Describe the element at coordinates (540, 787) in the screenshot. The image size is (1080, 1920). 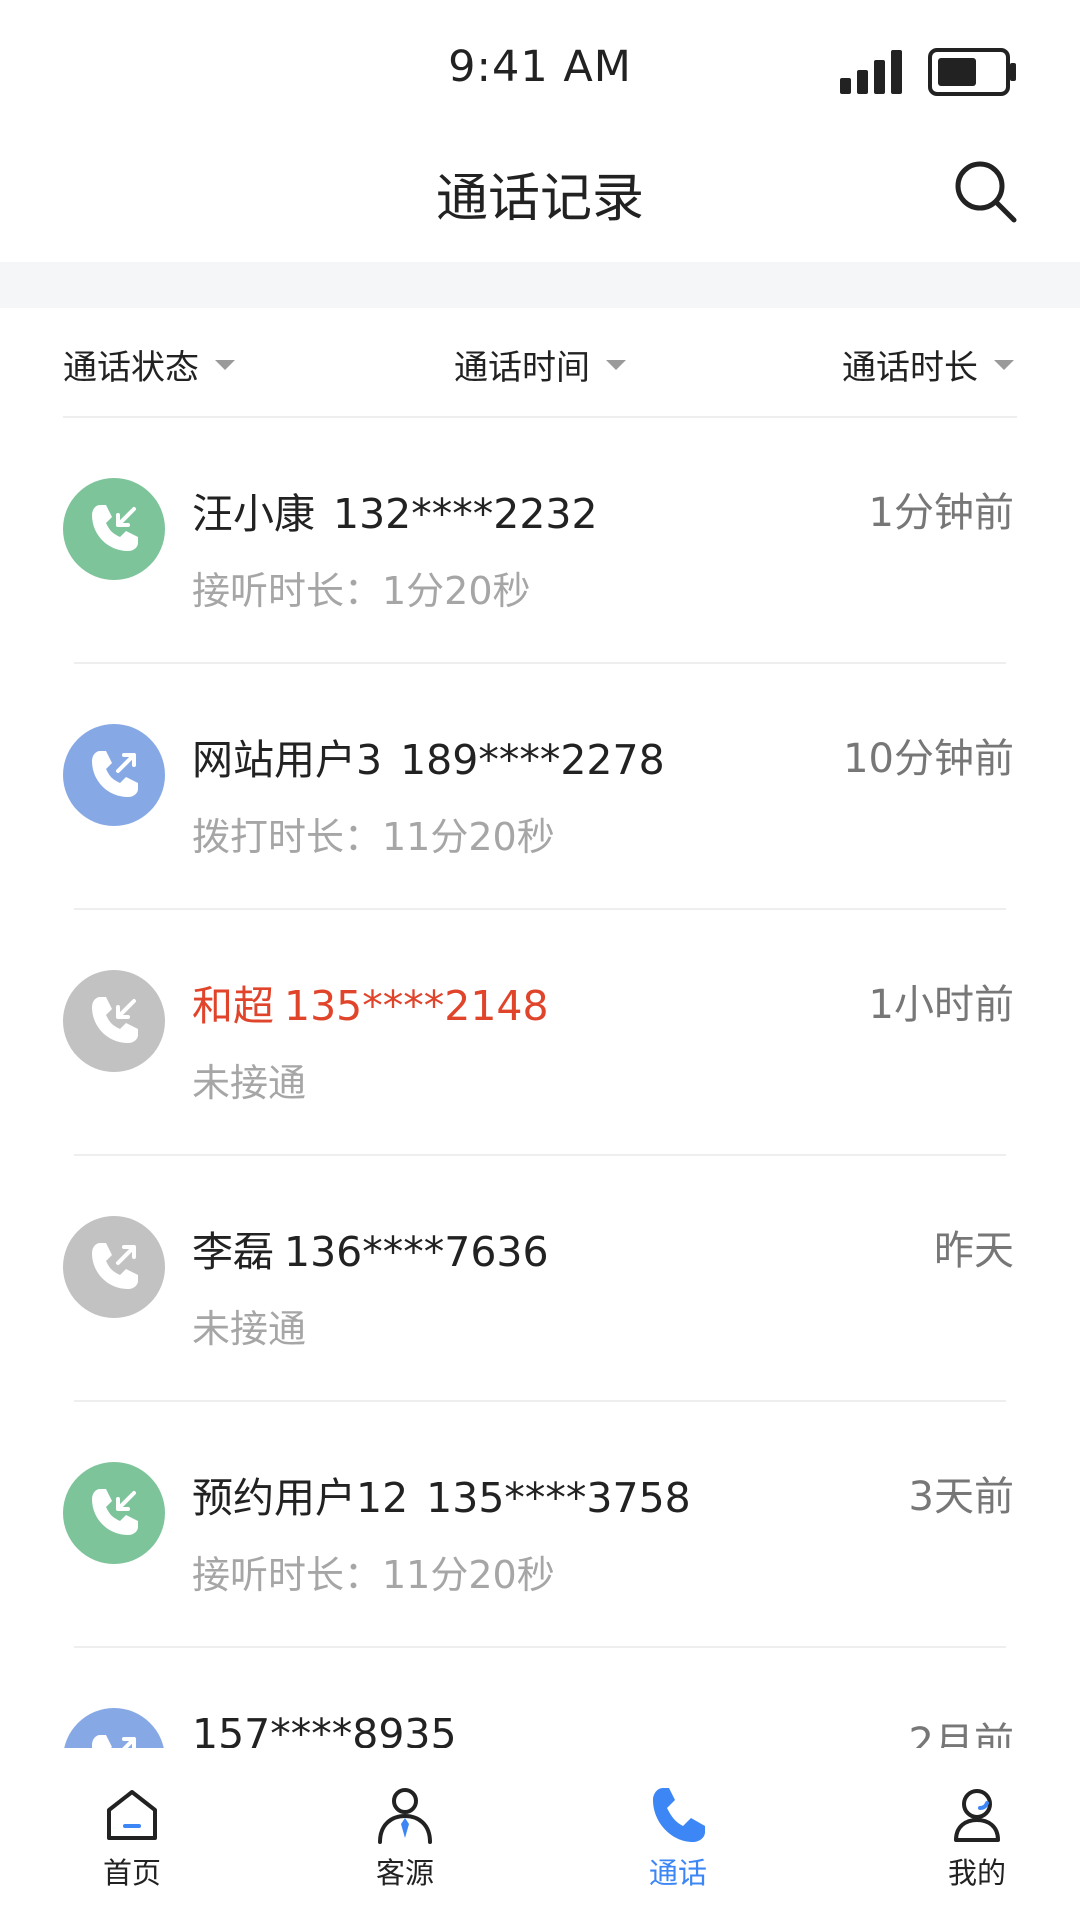
I see `call-item: 网站用户3 189****2278 拨打时长：11分20秒 10分钟前` at that location.